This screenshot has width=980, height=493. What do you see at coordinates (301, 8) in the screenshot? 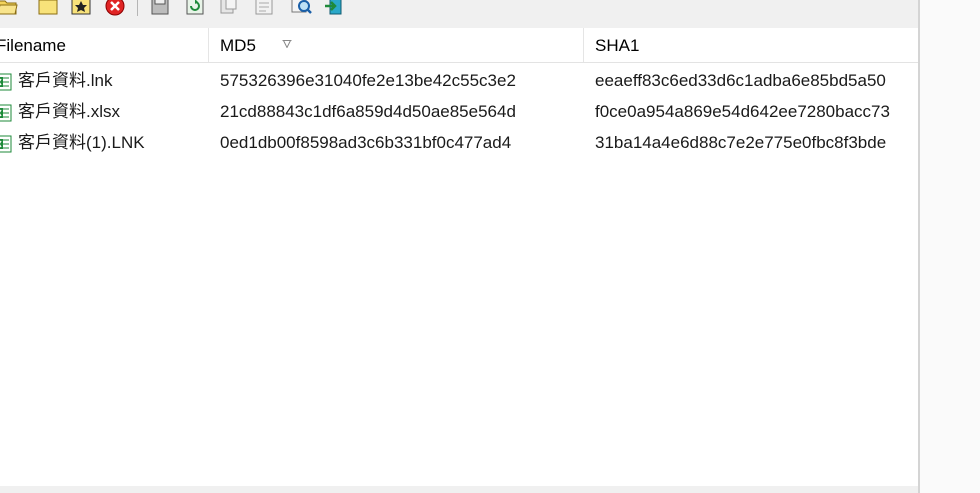
I see `find-icon` at bounding box center [301, 8].